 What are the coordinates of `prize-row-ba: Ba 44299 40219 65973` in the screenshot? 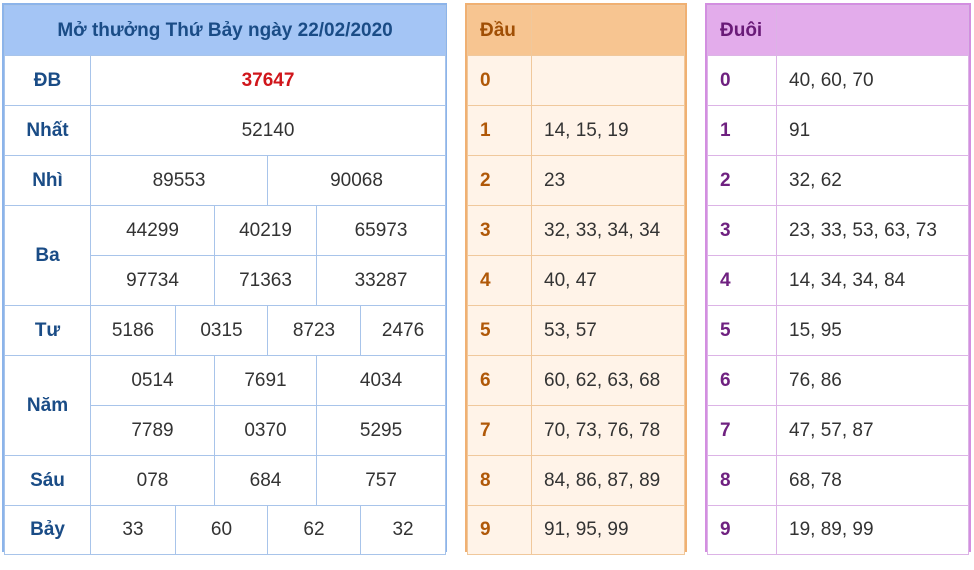 It's located at (225, 255).